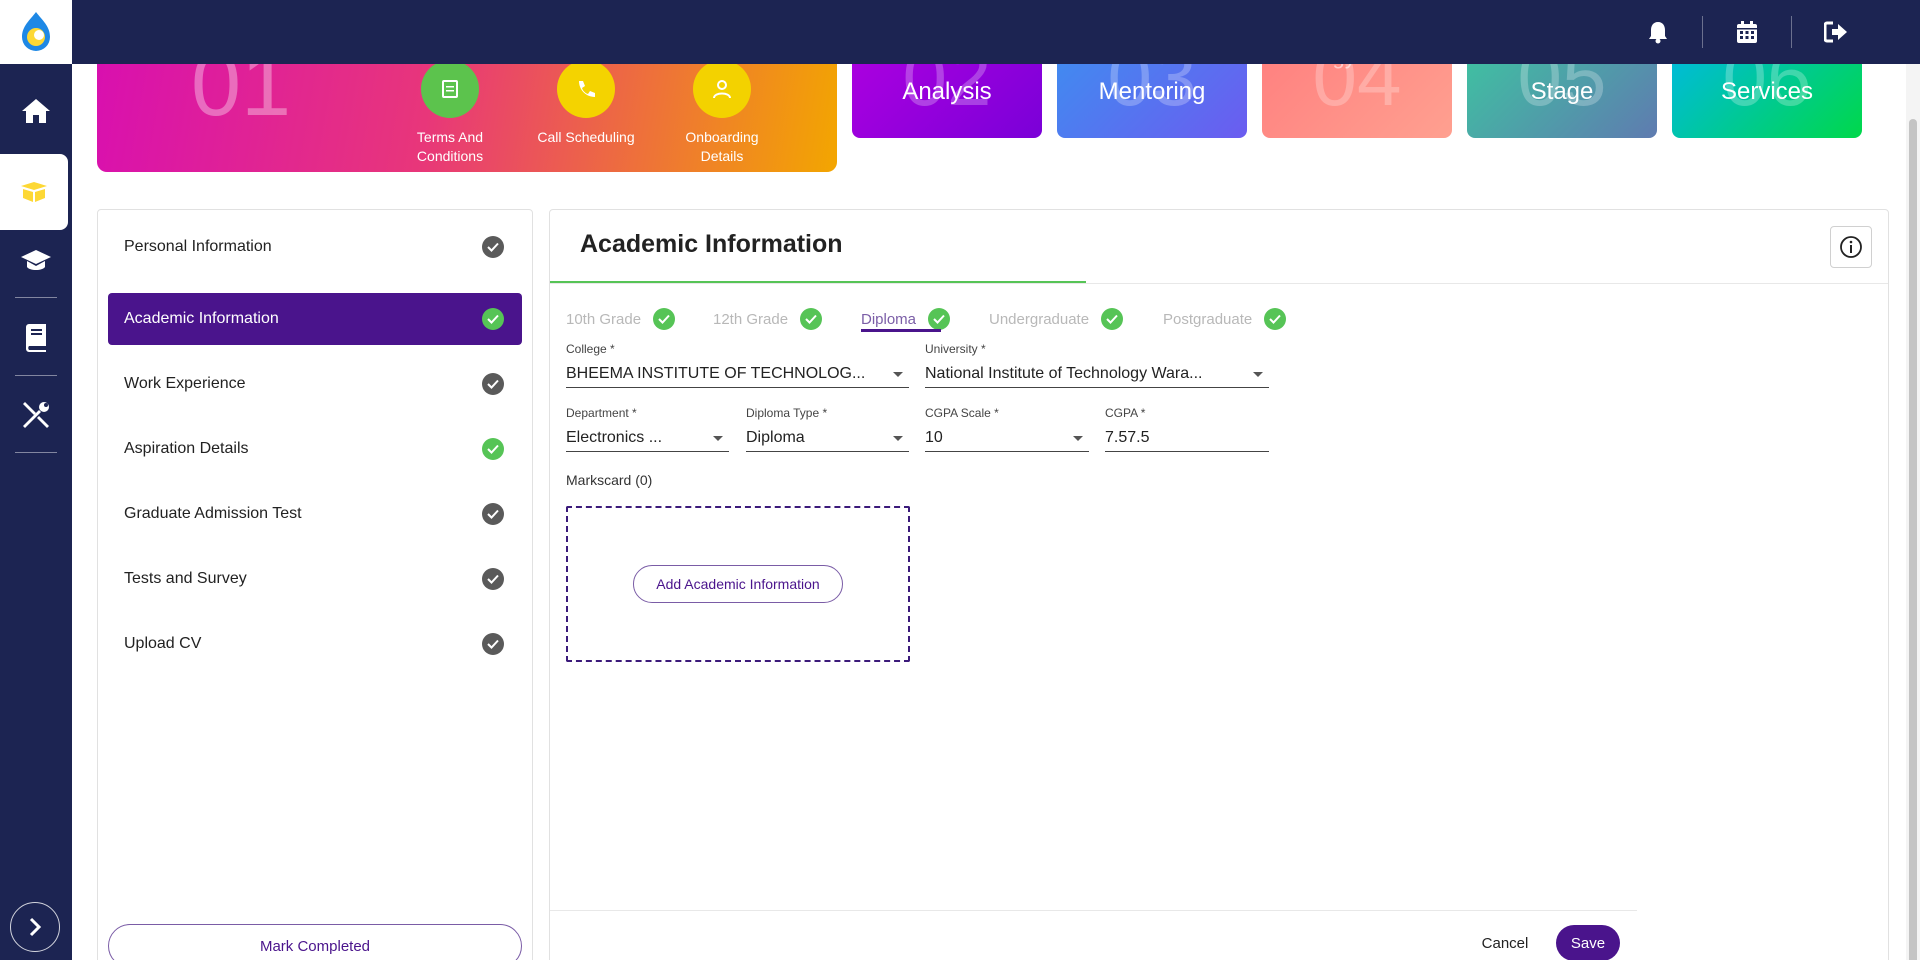 This screenshot has height=960, width=1920. I want to click on tab-undergraduate: Undergraduate, so click(1056, 319).